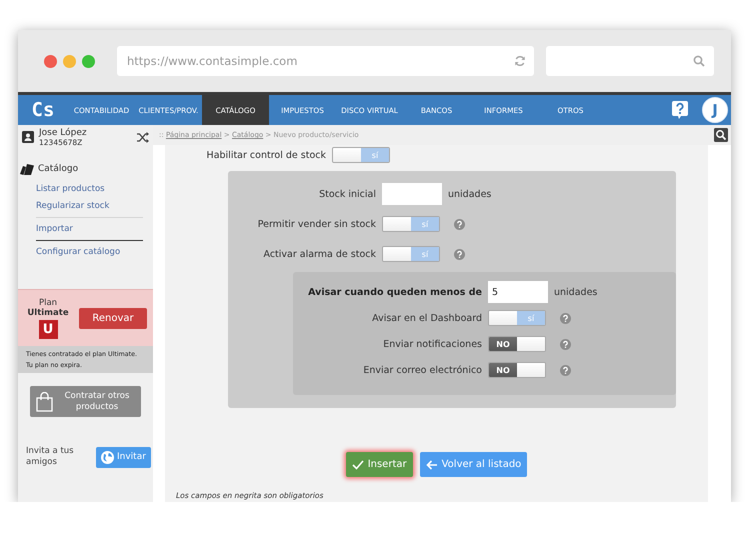 The image size is (750, 556). What do you see at coordinates (630, 61) in the screenshot?
I see `search-field` at bounding box center [630, 61].